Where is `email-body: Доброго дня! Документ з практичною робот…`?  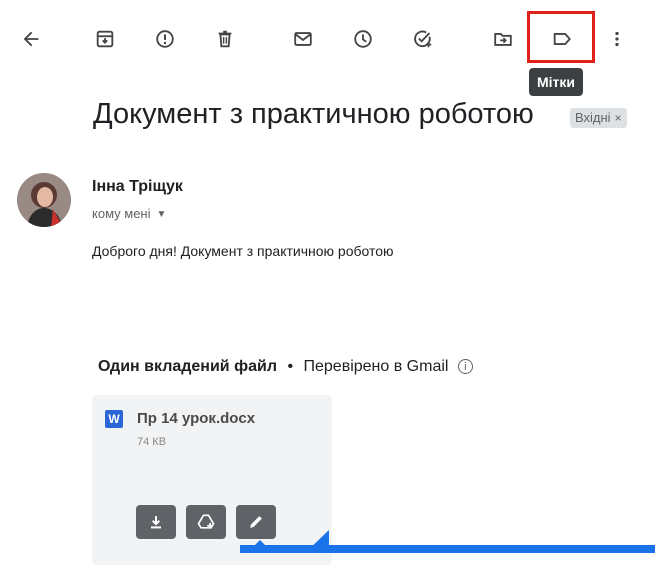 email-body: Доброго дня! Документ з практичною робот… is located at coordinates (243, 251).